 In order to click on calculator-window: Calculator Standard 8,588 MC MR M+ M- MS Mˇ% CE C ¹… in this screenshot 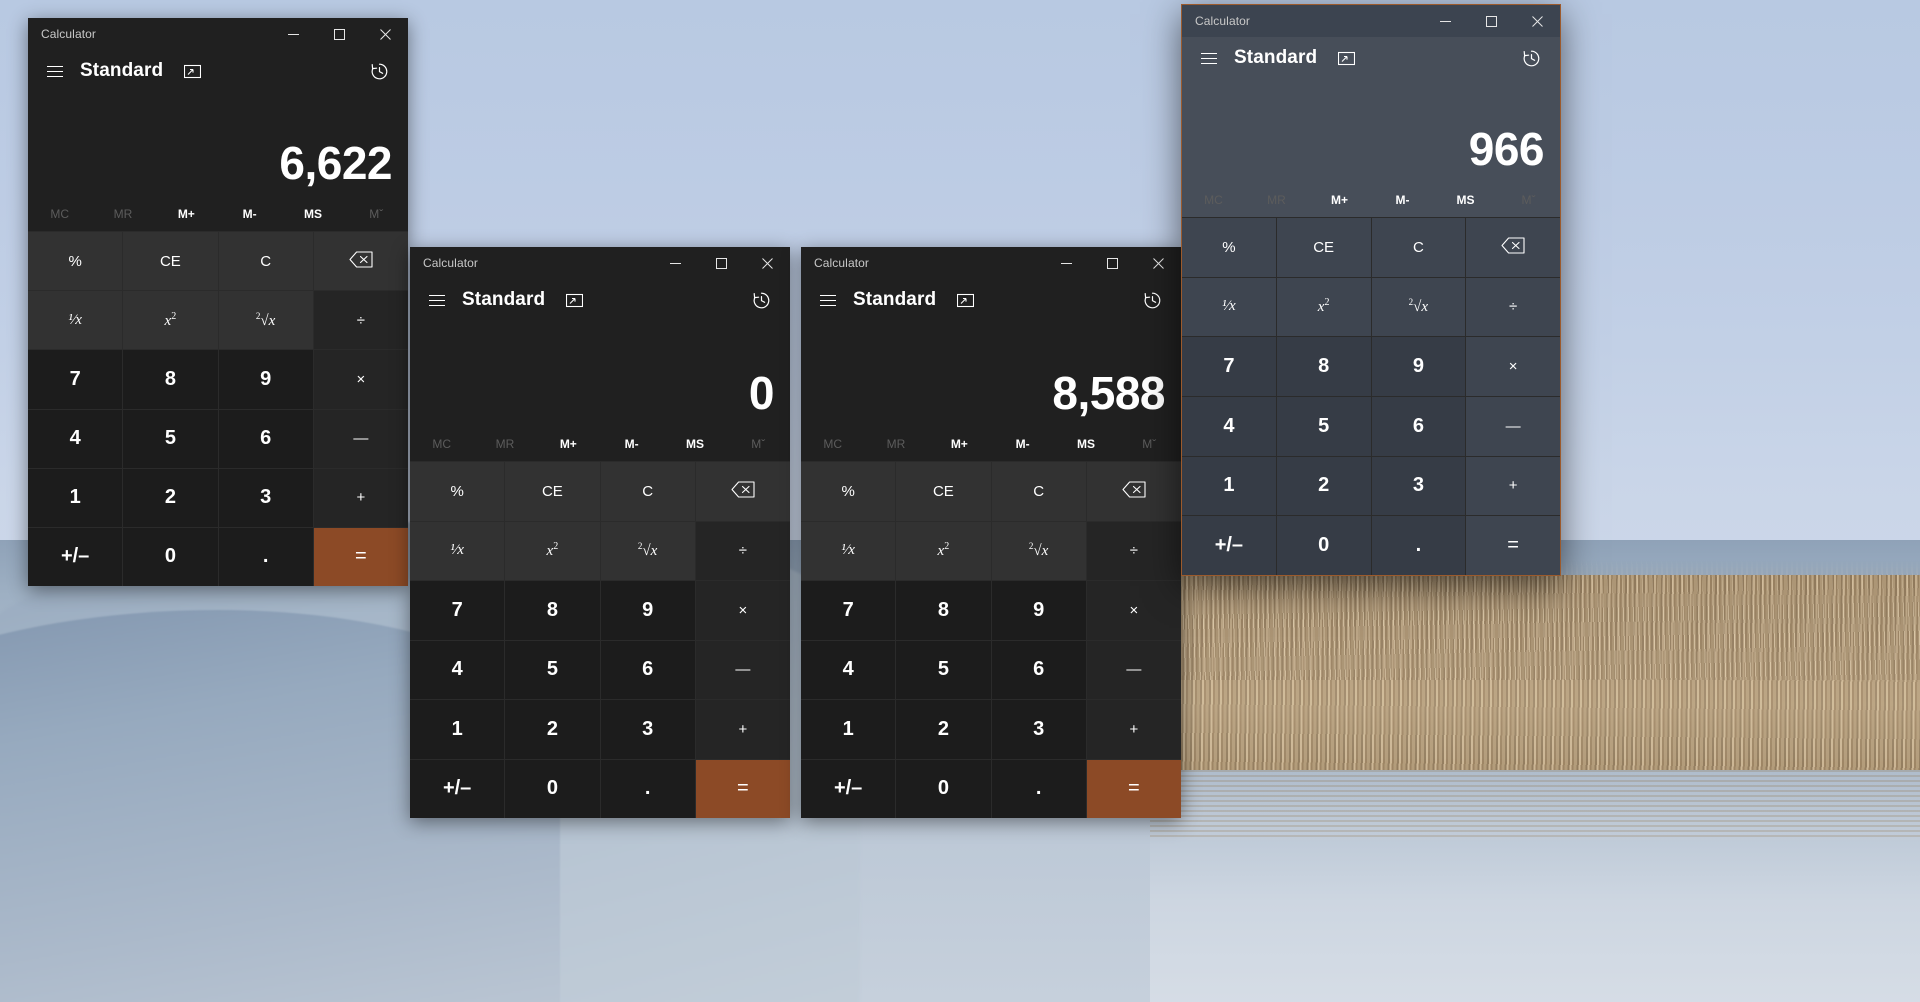, I will do `click(991, 532)`.